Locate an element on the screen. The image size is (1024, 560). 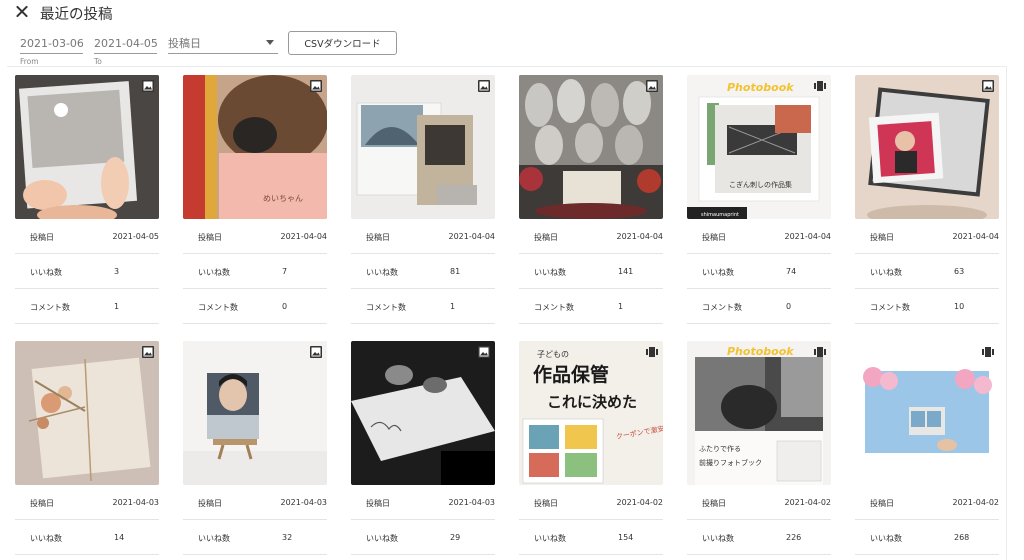
baby-photobook-image is located at coordinates (87, 147).